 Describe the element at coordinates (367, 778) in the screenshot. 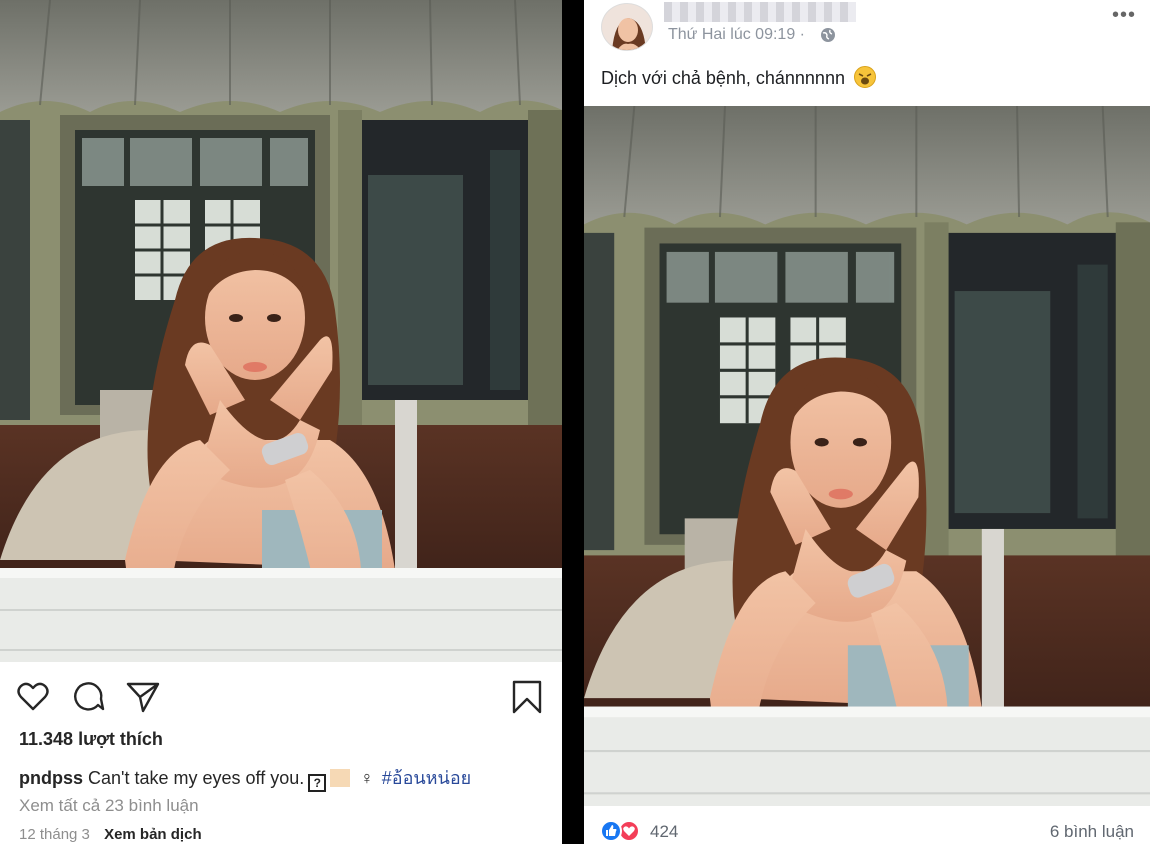

I see `female-sign: ♀` at that location.